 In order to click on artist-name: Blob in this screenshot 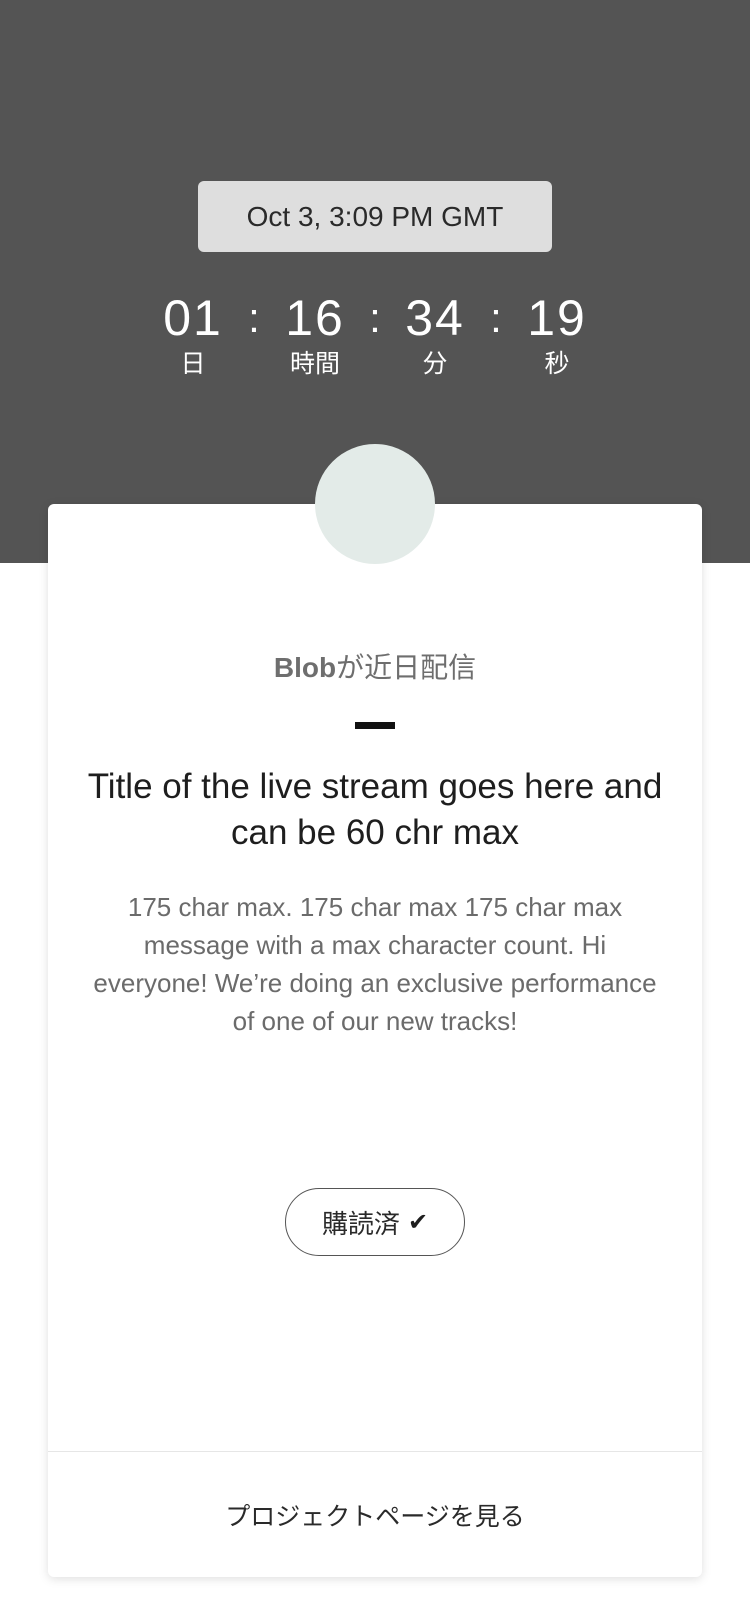, I will do `click(305, 667)`.